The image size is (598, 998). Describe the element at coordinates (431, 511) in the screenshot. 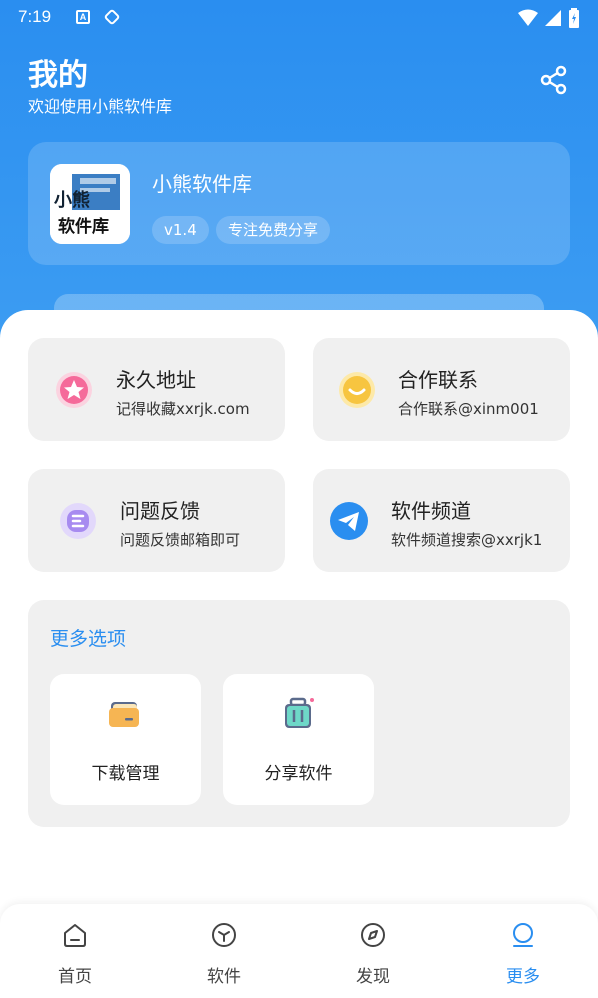

I see `card-title: 软件频道` at that location.